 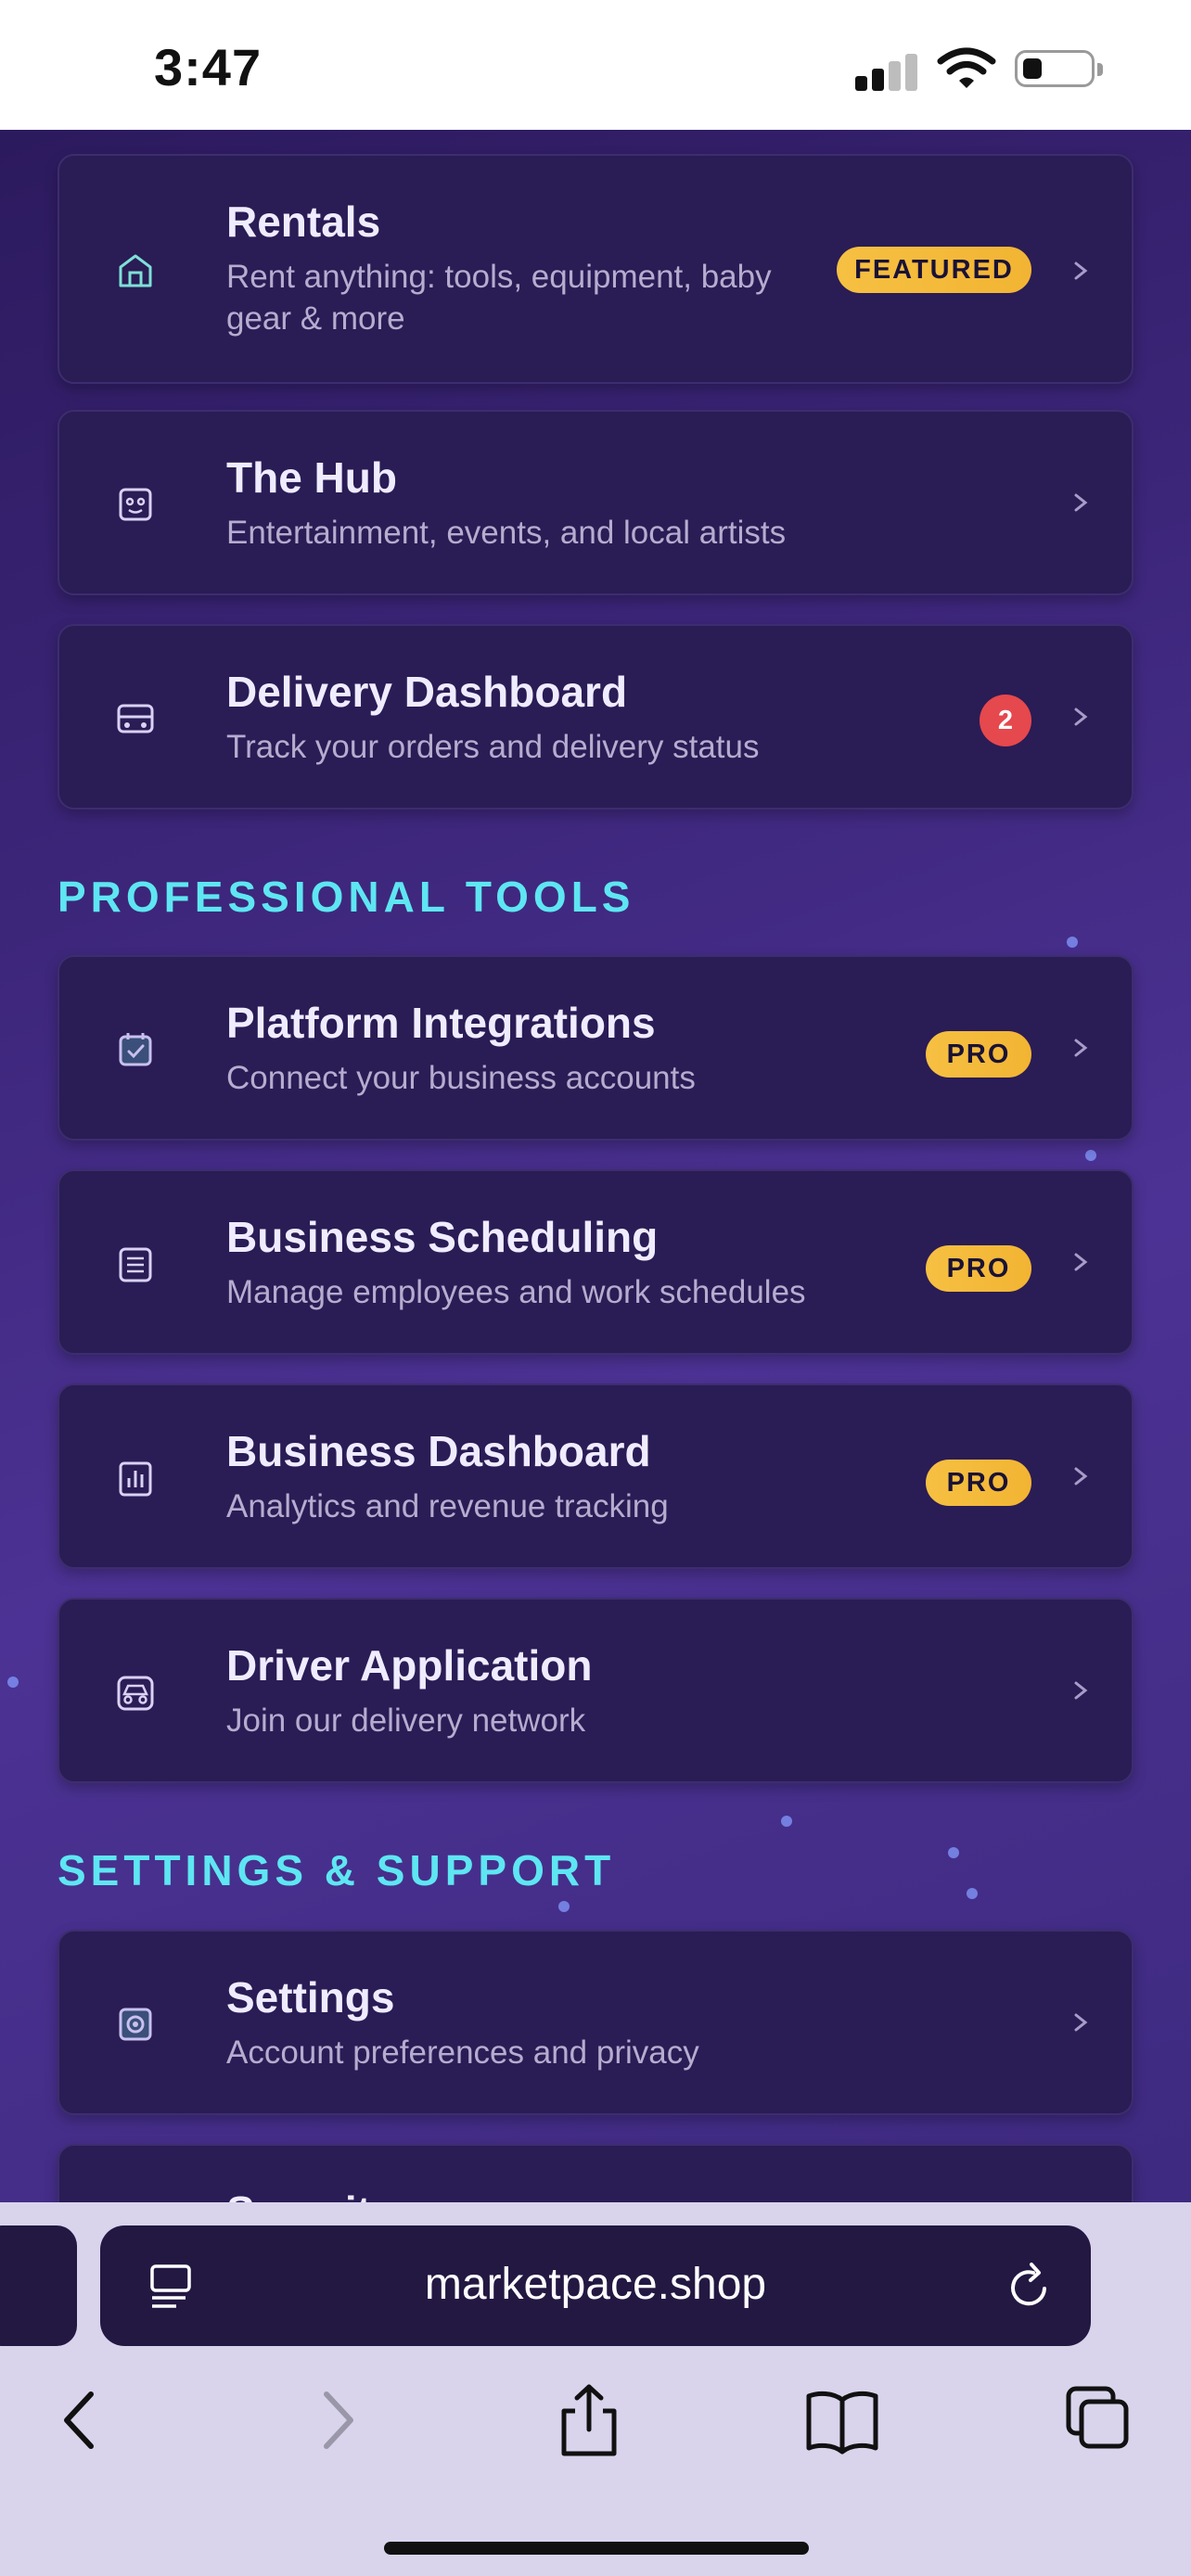 What do you see at coordinates (303, 222) in the screenshot?
I see `card-title: Rentals` at bounding box center [303, 222].